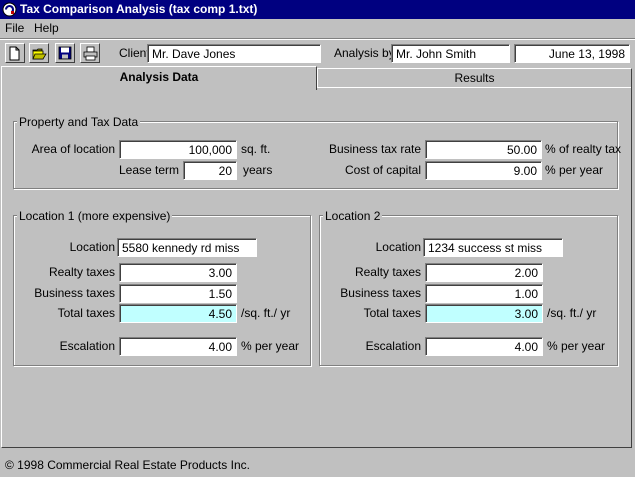  I want to click on location1-business-label: Business taxes, so click(74, 293).